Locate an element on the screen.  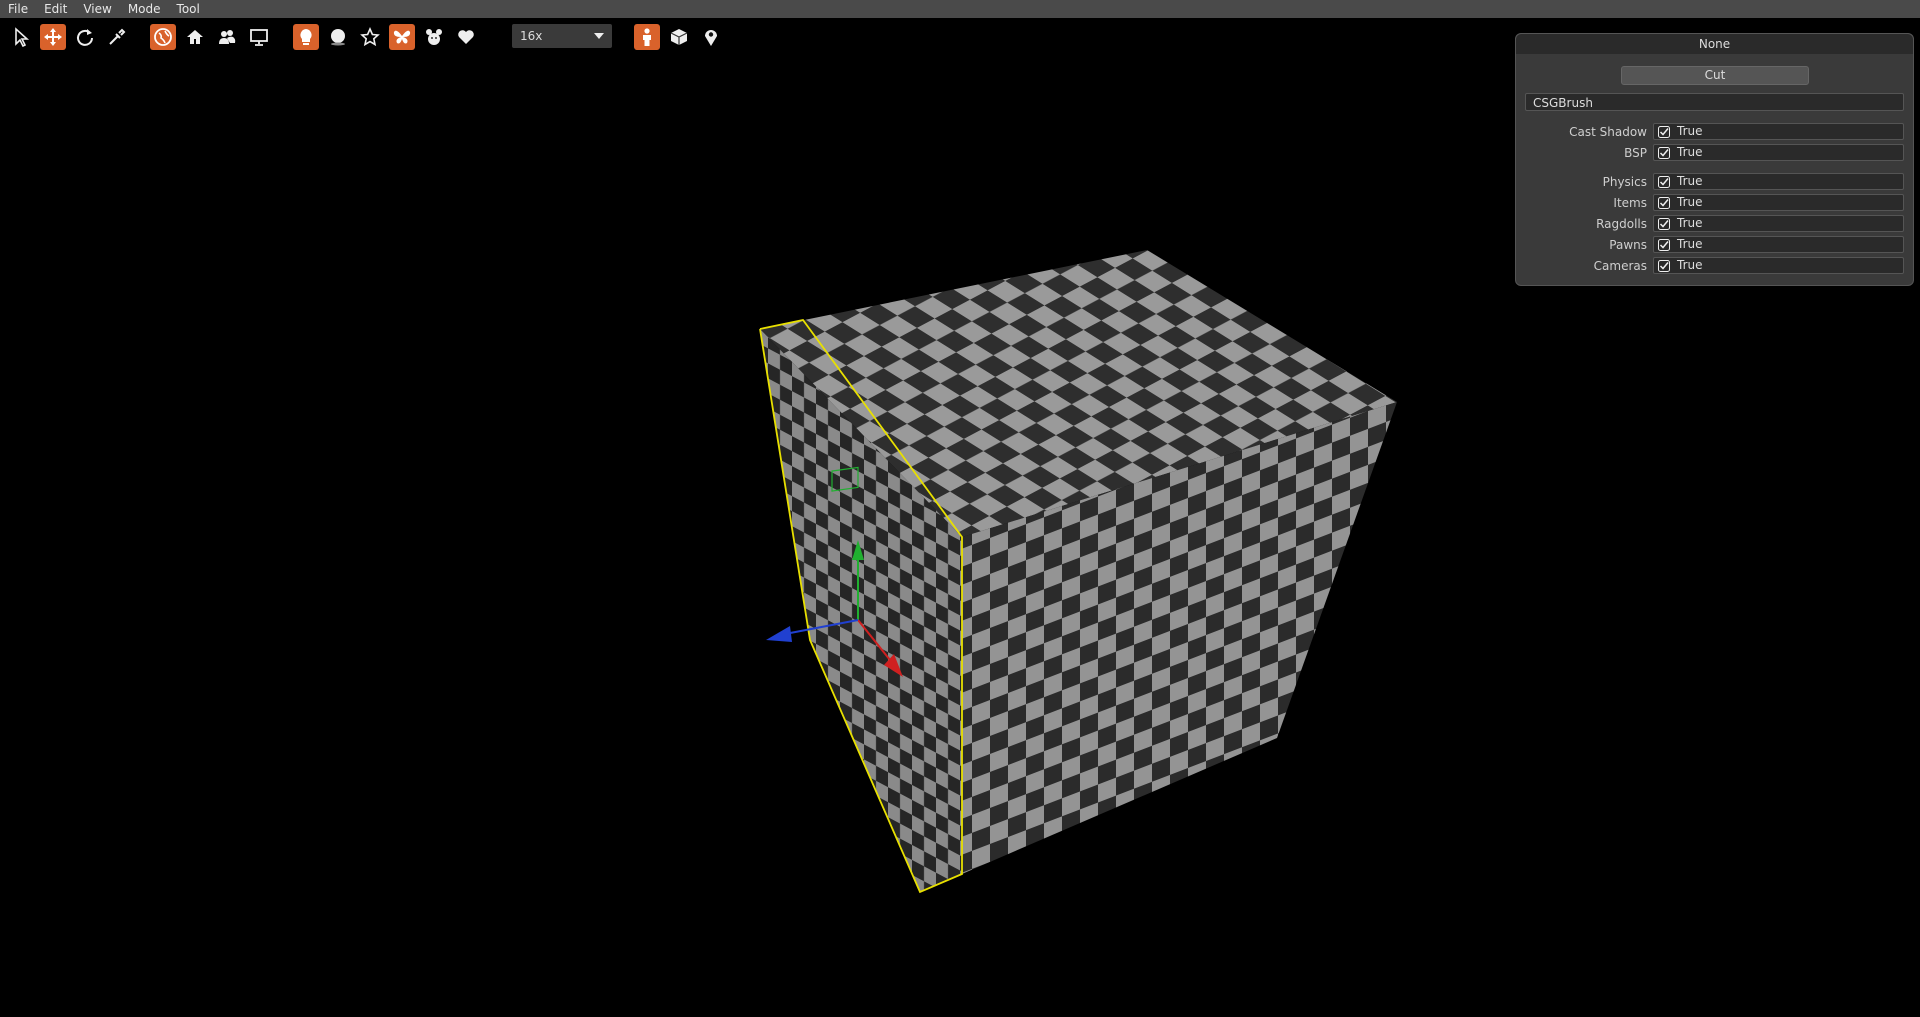
eyedropper-icon is located at coordinates (117, 36).